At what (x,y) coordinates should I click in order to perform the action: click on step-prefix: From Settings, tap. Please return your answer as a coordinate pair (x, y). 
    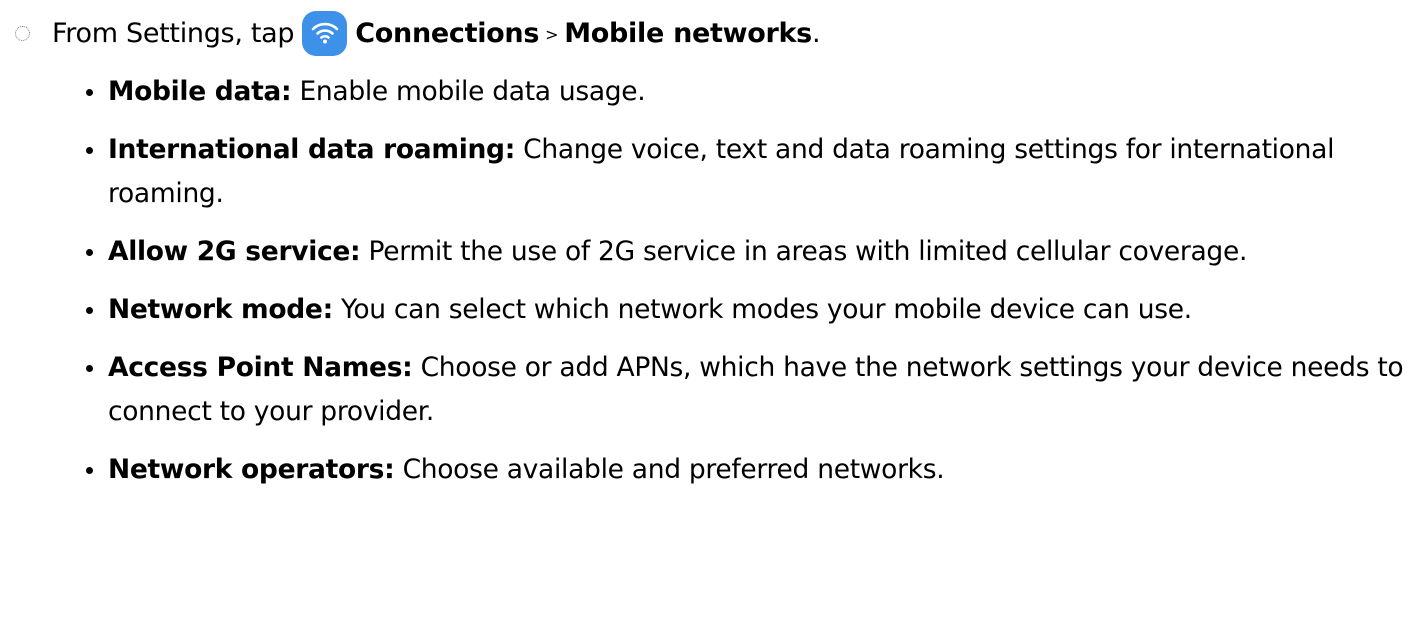
    Looking at the image, I should click on (173, 33).